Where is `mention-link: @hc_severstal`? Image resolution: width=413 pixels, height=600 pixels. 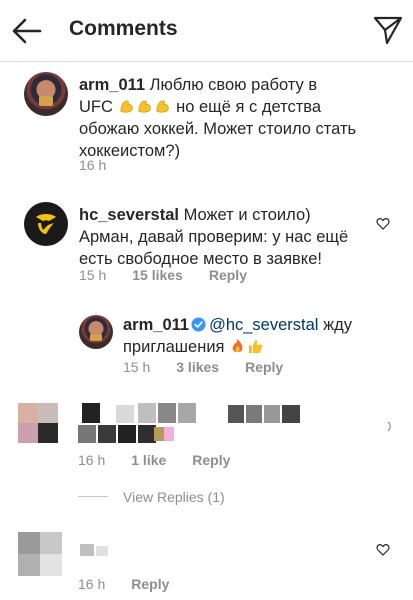
mention-link: @hc_severstal is located at coordinates (263, 325).